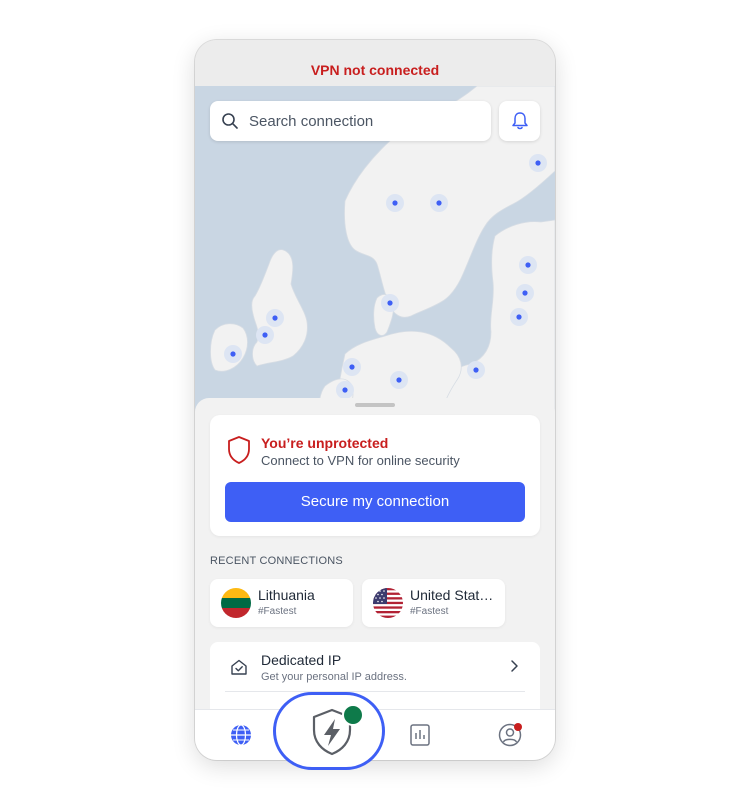 The height and width of the screenshot is (800, 750). I want to click on sheet-drag-handle, so click(375, 405).